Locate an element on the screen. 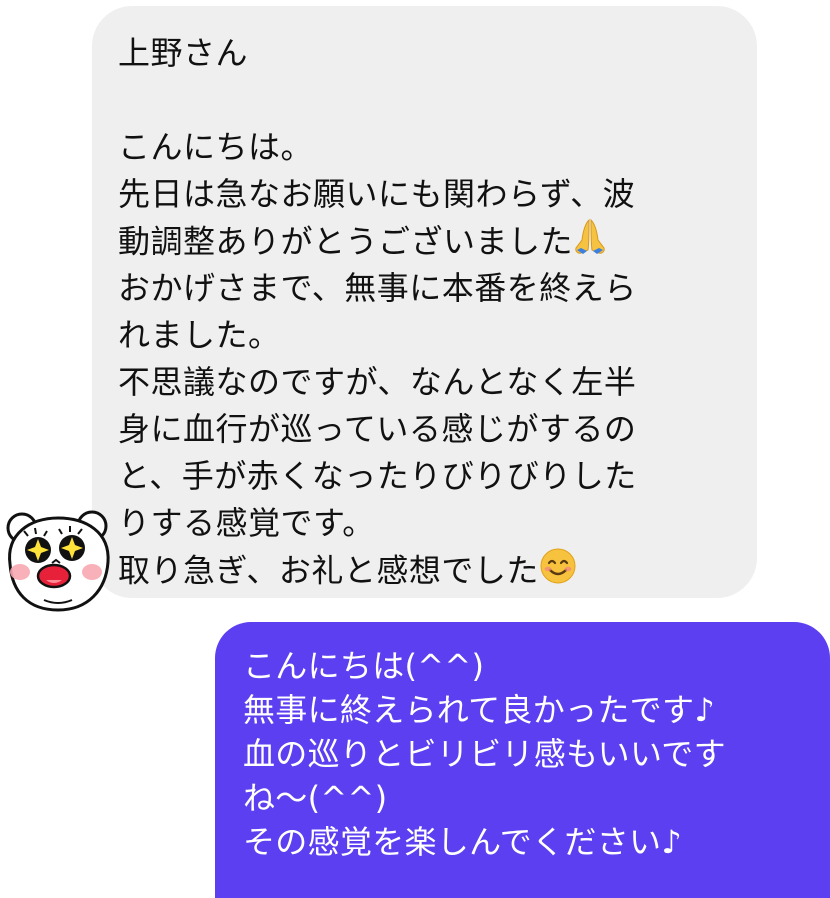 This screenshot has width=830, height=898. message-line: 先日は急なお願いにも関わらず、波 is located at coordinates (377, 194).